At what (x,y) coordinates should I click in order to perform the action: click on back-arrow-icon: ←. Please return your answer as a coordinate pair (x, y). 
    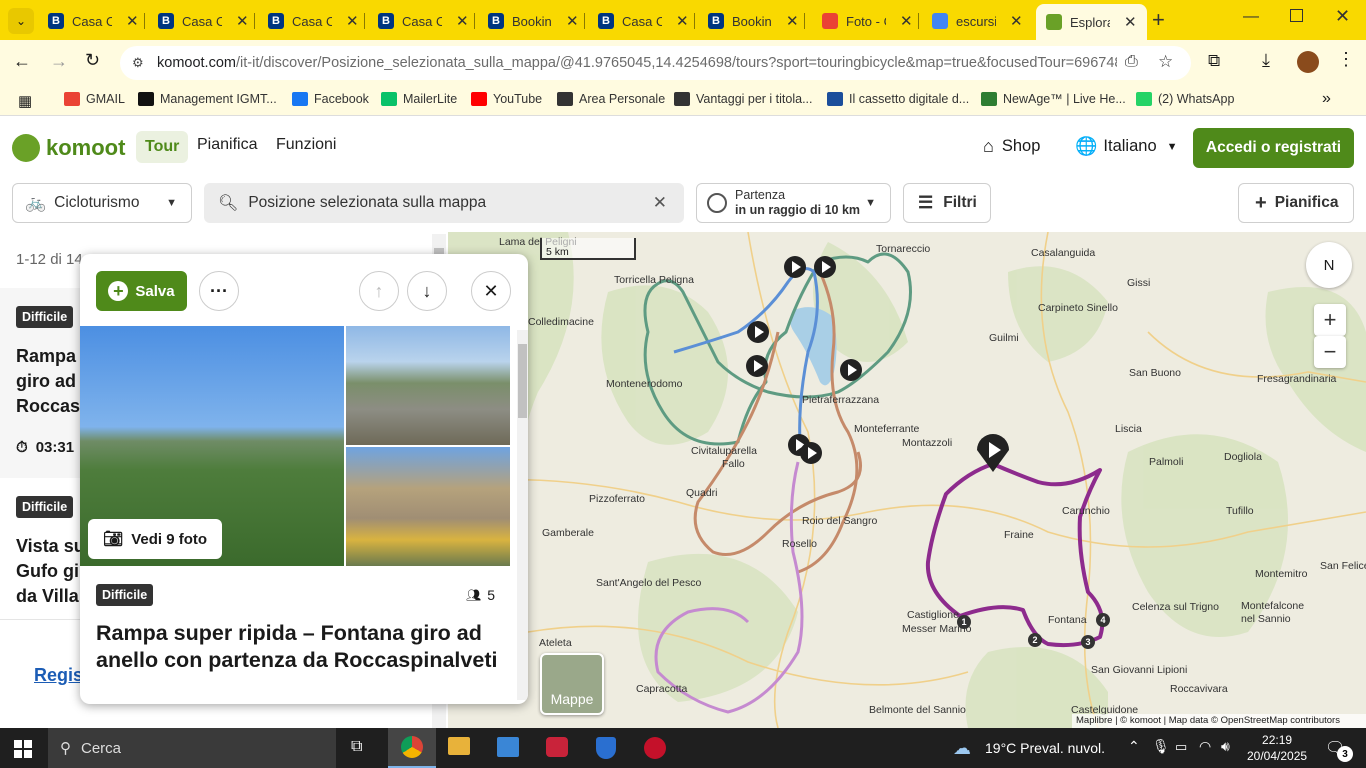
    Looking at the image, I should click on (22, 61).